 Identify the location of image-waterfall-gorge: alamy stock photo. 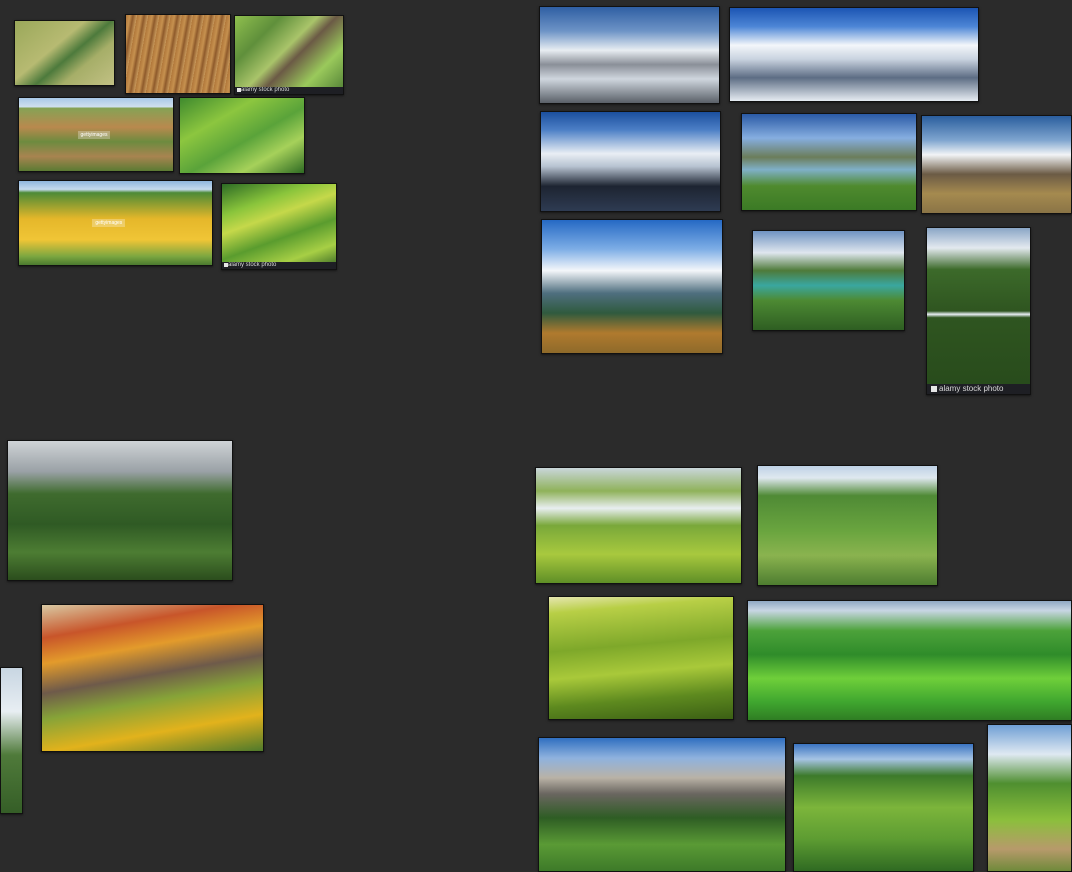
(978, 311).